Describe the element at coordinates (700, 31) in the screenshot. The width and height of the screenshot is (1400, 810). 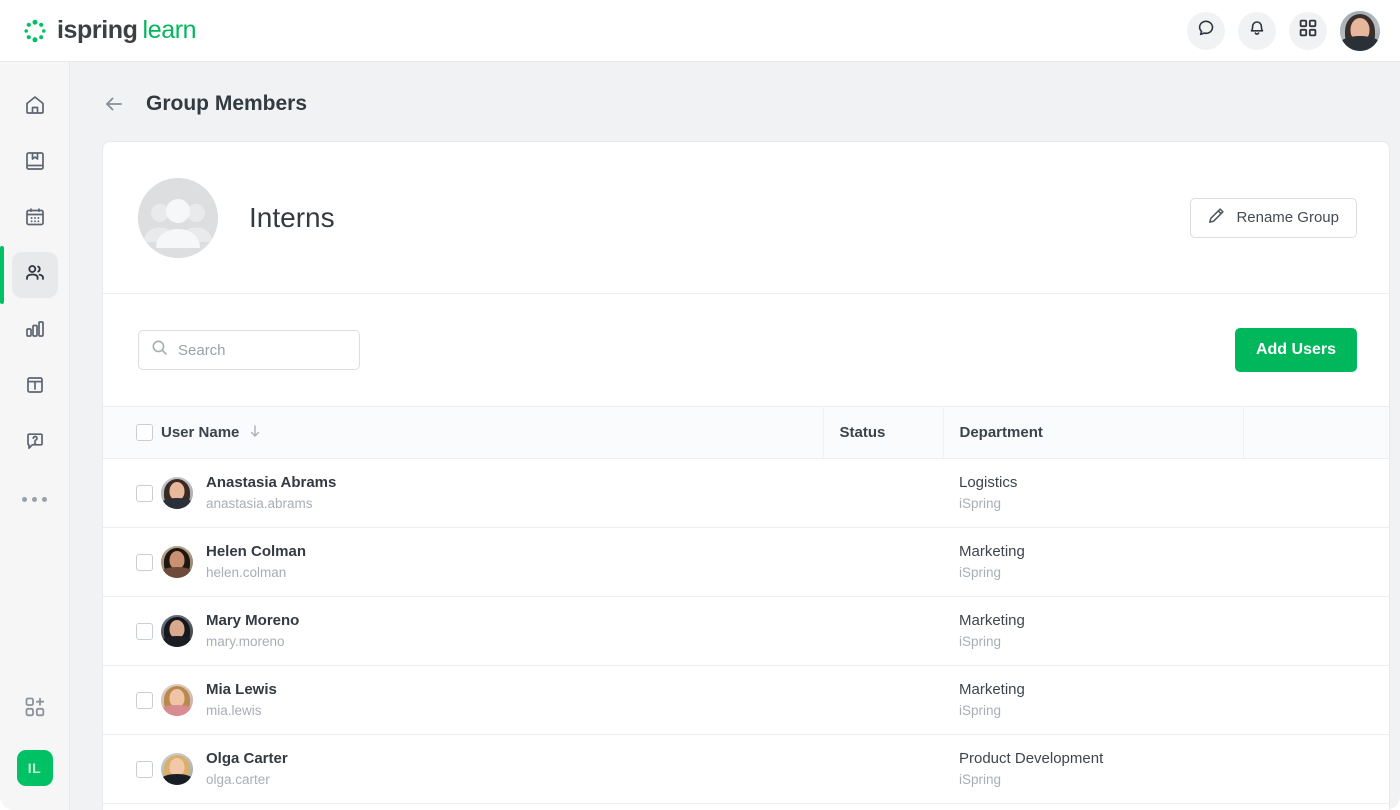
I see `top-bar: ispring learn` at that location.